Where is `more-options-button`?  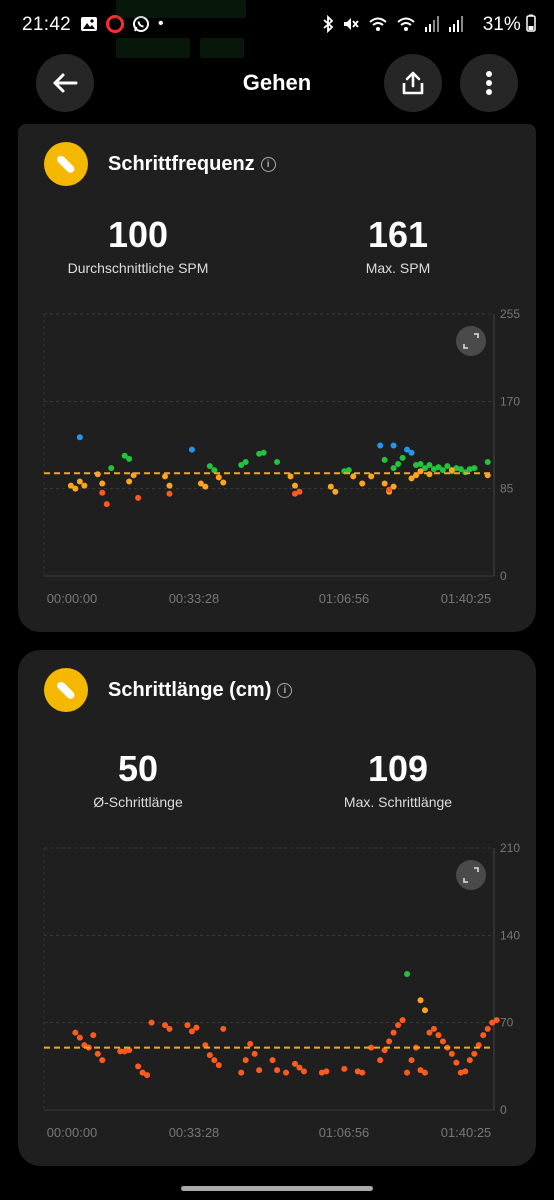 more-options-button is located at coordinates (489, 83).